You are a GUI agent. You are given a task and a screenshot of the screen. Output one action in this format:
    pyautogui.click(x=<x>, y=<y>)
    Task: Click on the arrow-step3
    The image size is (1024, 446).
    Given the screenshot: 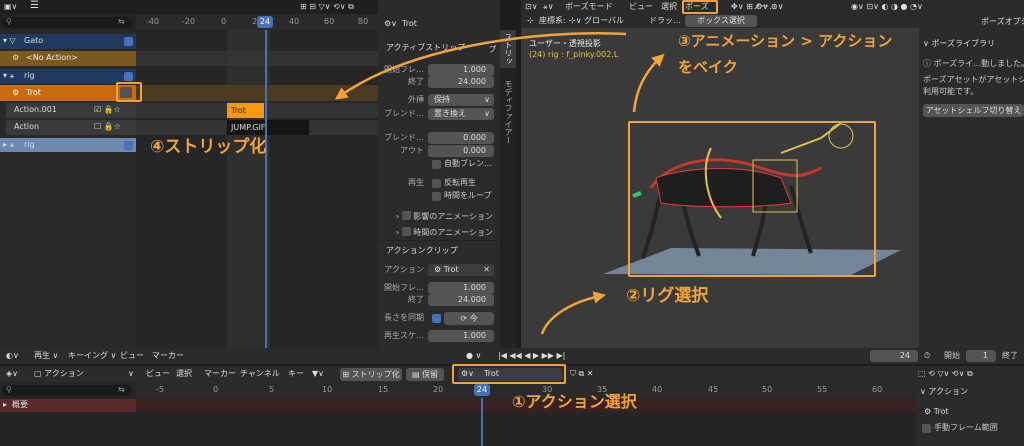 What is the action you would take?
    pyautogui.click(x=648, y=83)
    